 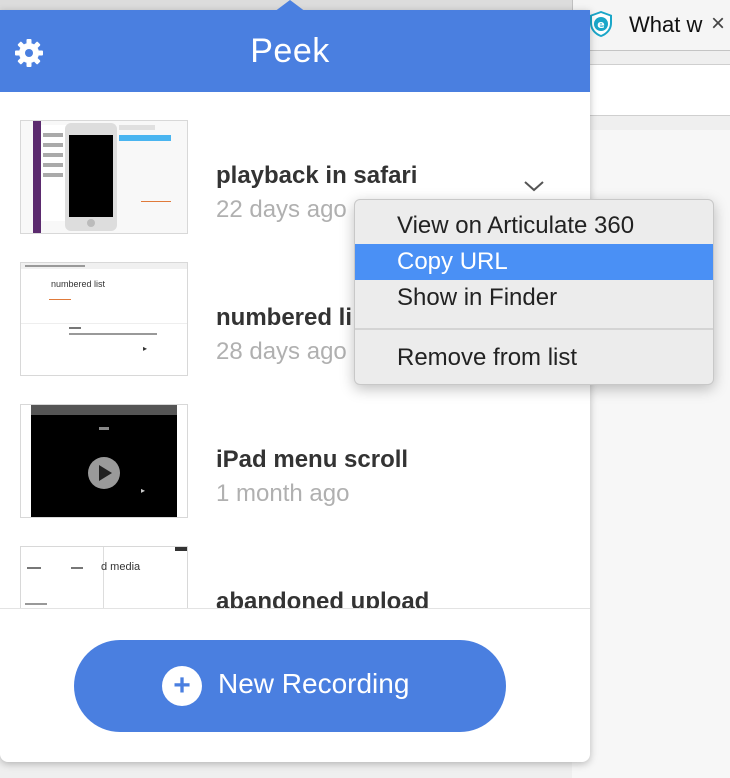 I want to click on recording-thumbnail: d media, so click(x=104, y=577).